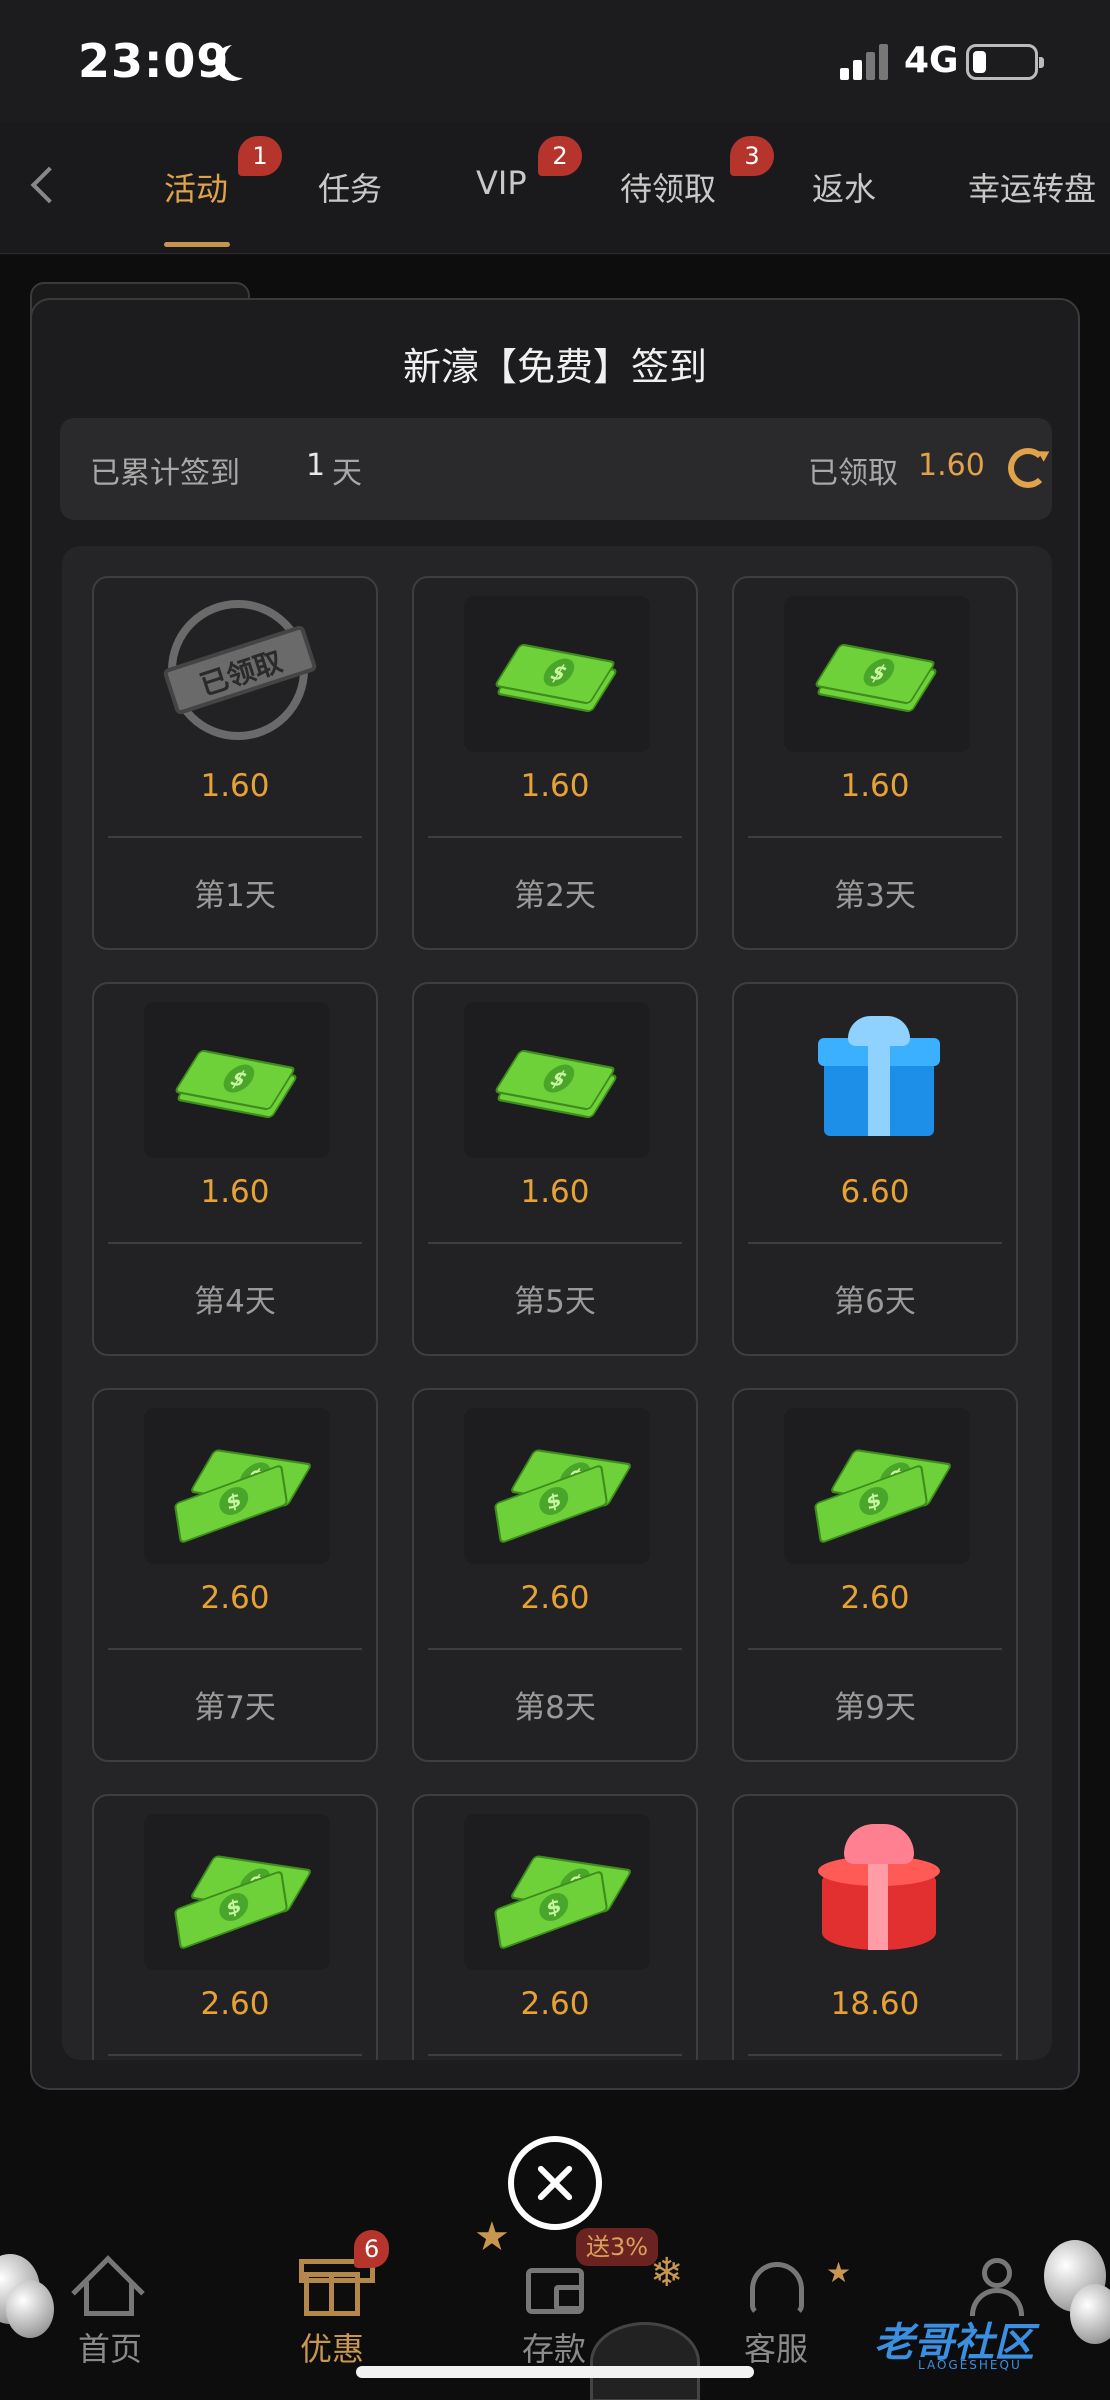  I want to click on nav-home: 首页, so click(110, 2310).